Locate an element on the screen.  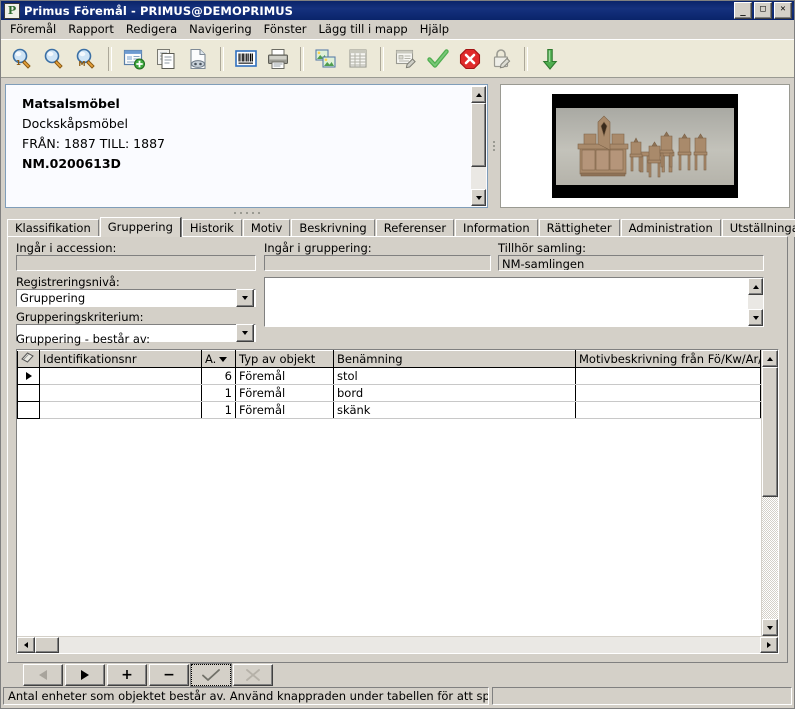
new-record-button is located at coordinates (134, 59).